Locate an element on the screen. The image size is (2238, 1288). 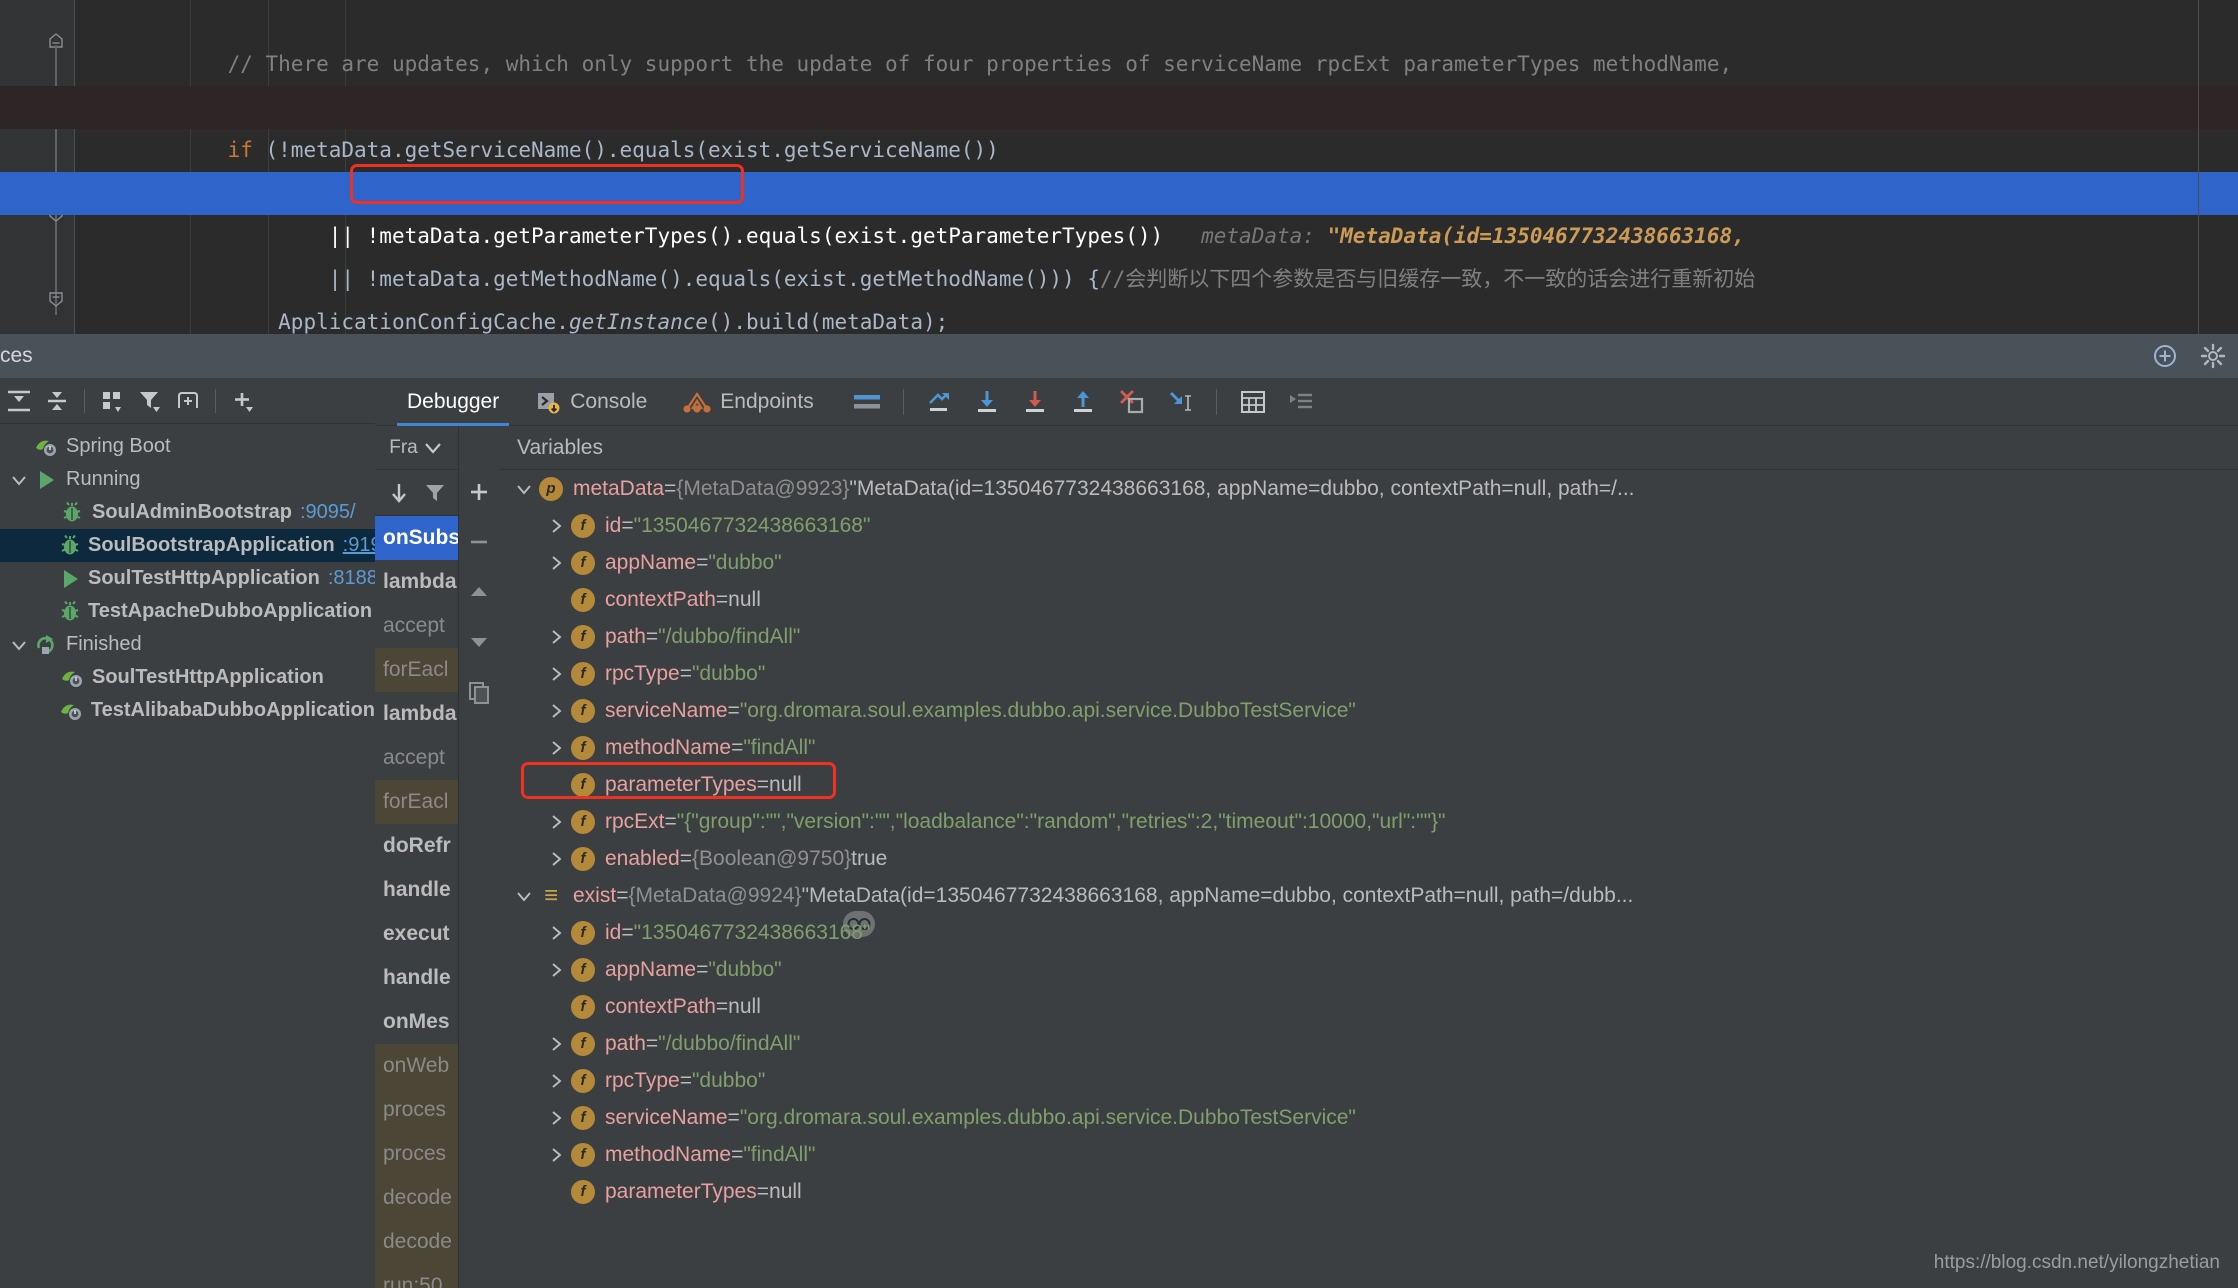
evaluate-expression-icon is located at coordinates (1253, 402).